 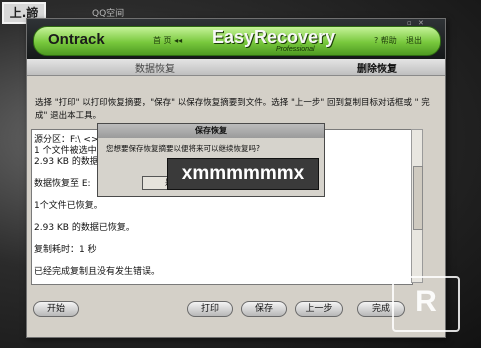 I want to click on easyrecovery-logo: EasyRecovery, so click(x=274, y=37).